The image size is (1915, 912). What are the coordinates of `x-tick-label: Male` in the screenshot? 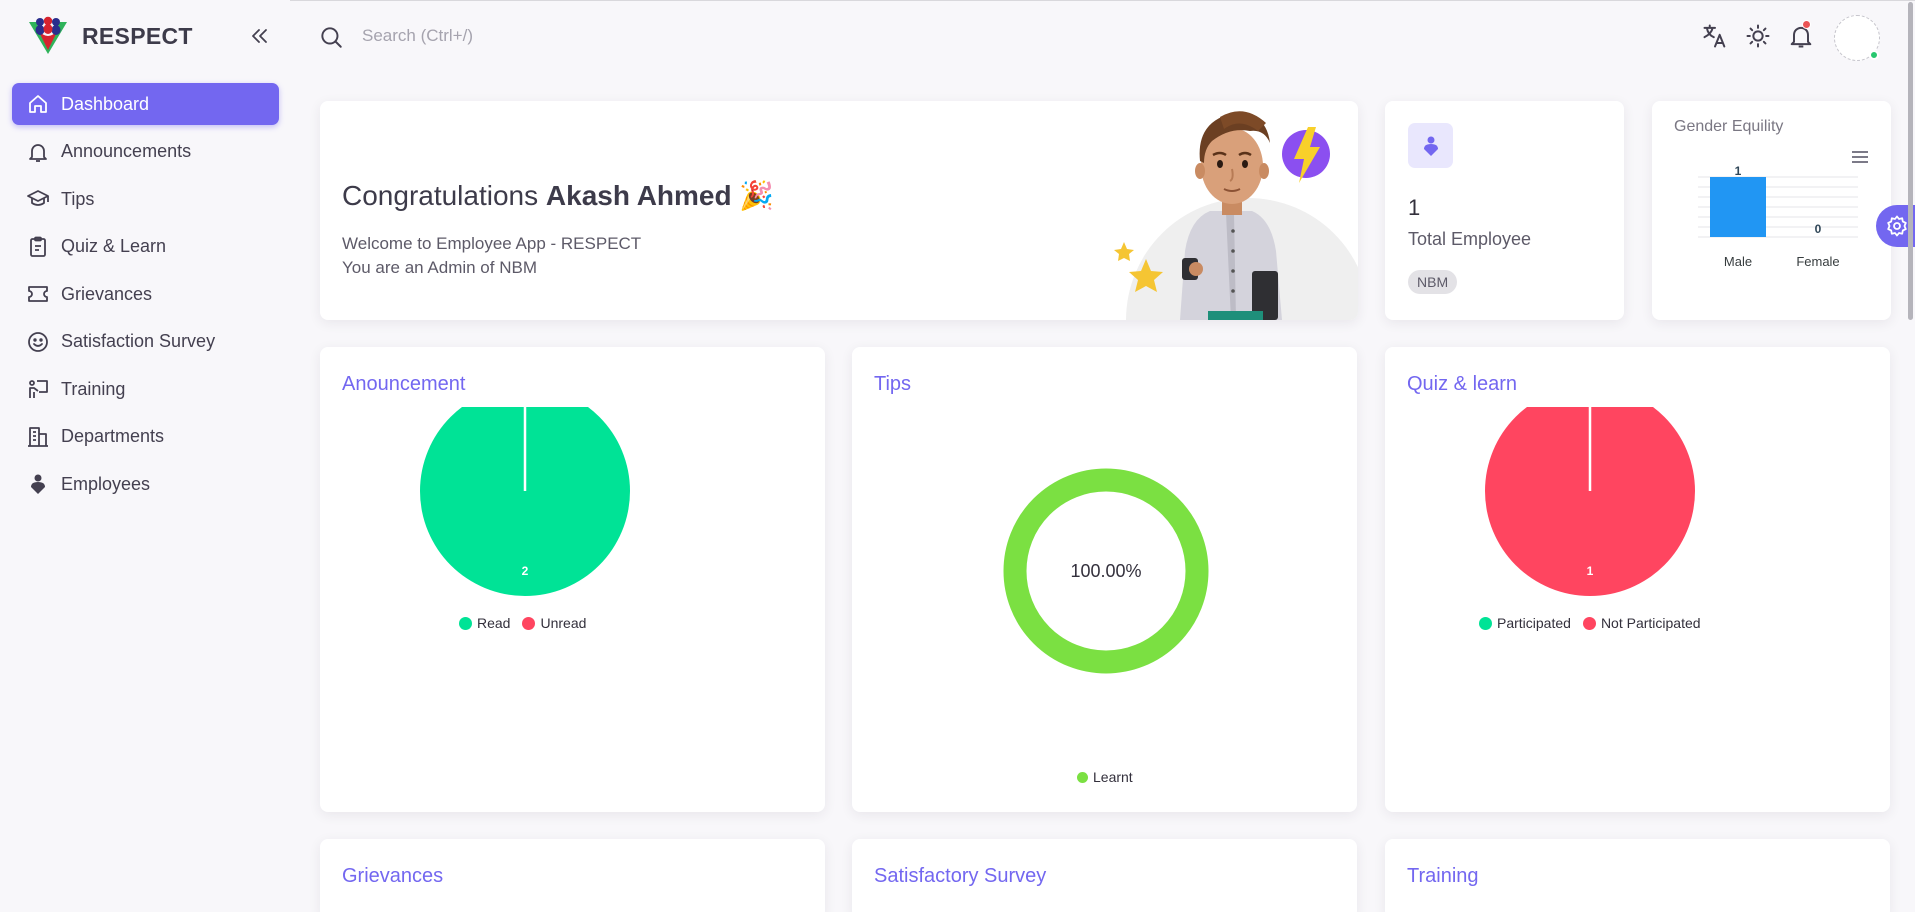 It's located at (1738, 261).